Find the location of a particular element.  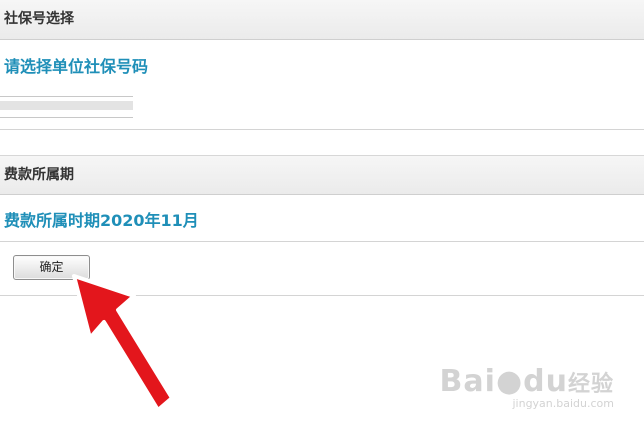

social-security-section-header: 社保号选择 is located at coordinates (322, 20).